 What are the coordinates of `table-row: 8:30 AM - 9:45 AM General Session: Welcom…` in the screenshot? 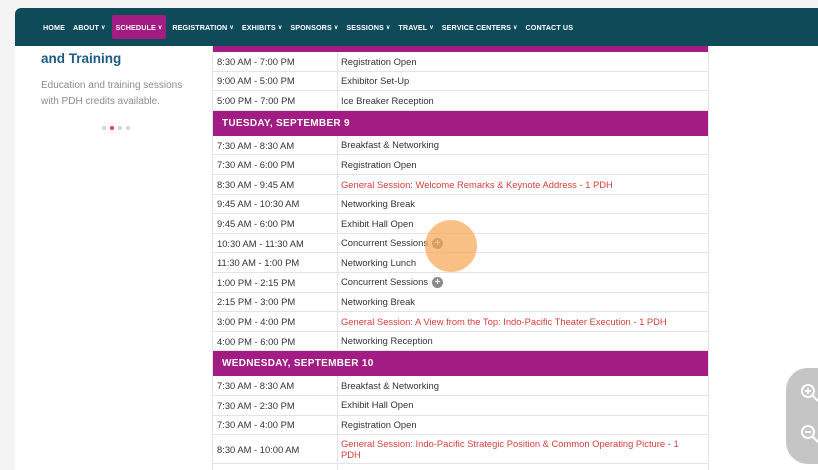 It's located at (460, 184).